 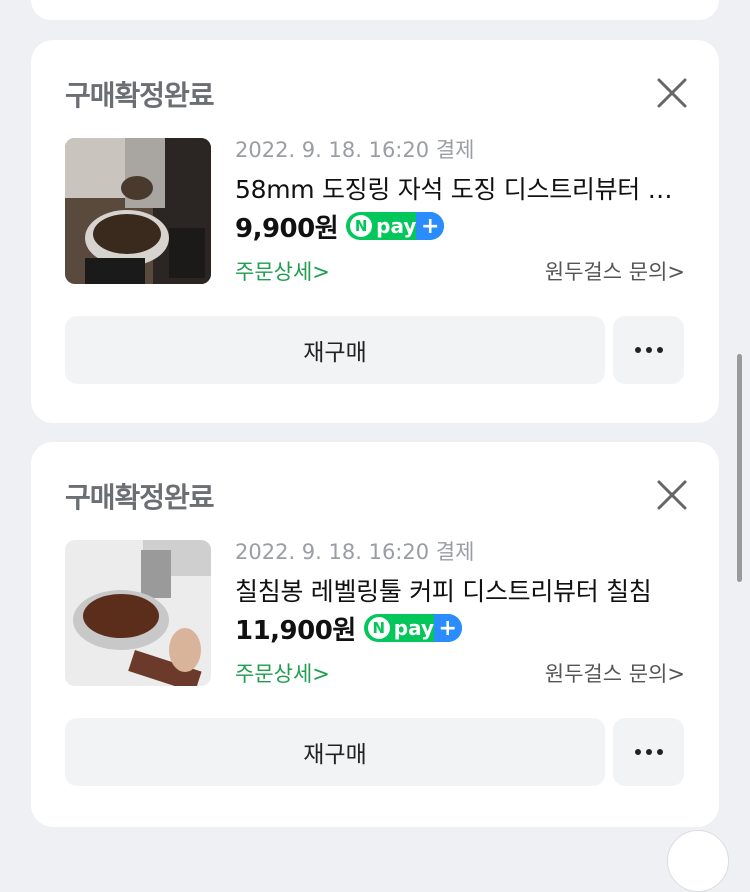 I want to click on price: 9,900원, so click(x=287, y=228).